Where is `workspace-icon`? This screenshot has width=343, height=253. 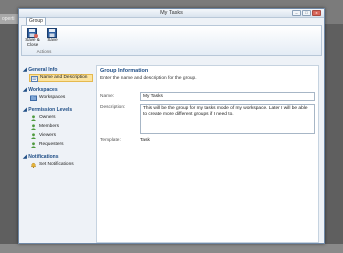
workspace-icon is located at coordinates (33, 98).